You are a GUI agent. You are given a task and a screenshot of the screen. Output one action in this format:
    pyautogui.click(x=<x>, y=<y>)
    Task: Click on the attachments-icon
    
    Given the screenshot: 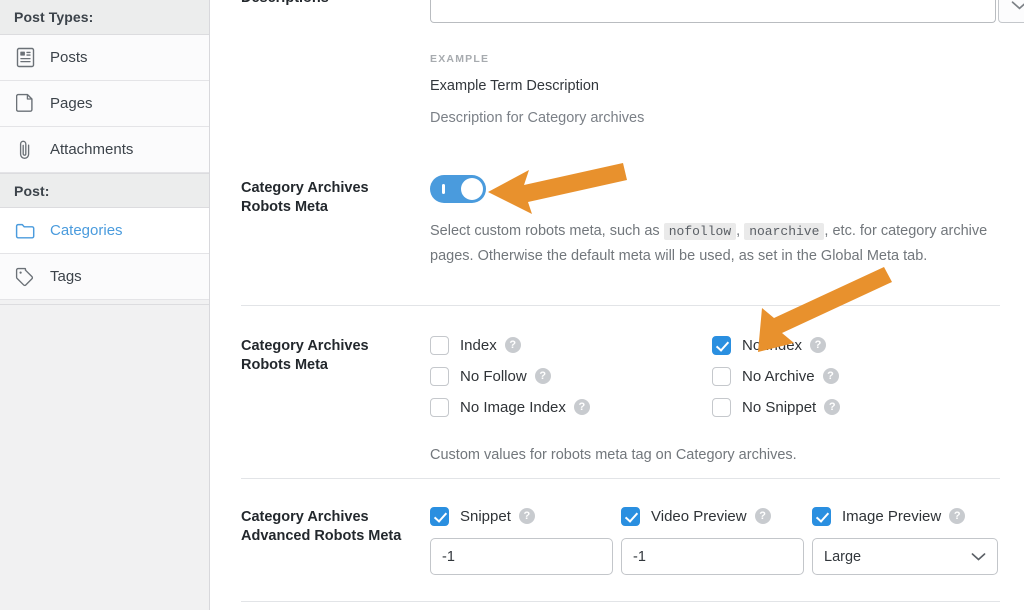 What is the action you would take?
    pyautogui.click(x=25, y=150)
    